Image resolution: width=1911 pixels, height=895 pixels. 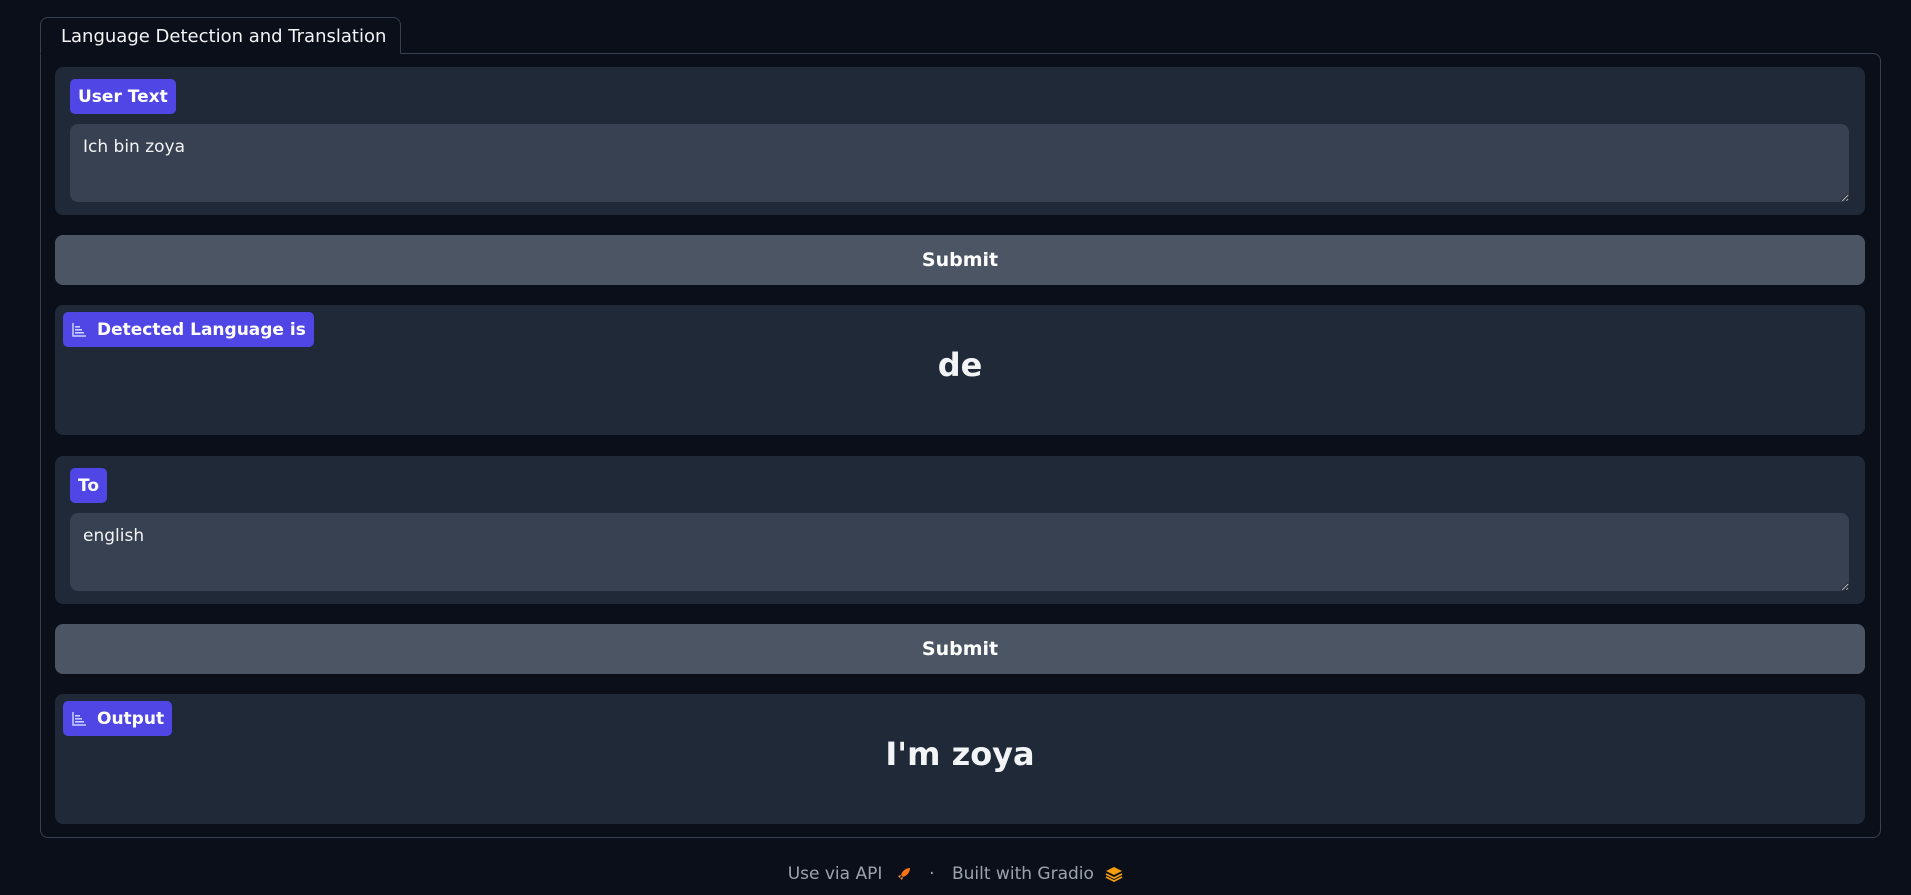 I want to click on detected-language-label: Detected Language is, so click(x=188, y=329).